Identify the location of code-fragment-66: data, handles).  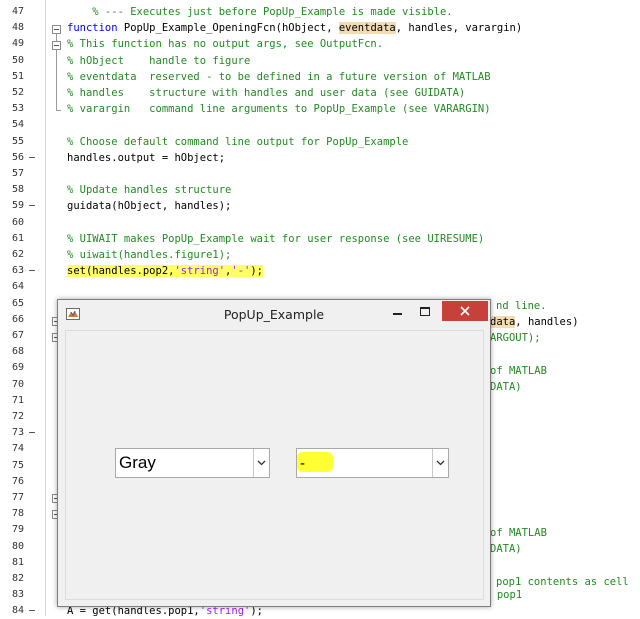
(534, 322).